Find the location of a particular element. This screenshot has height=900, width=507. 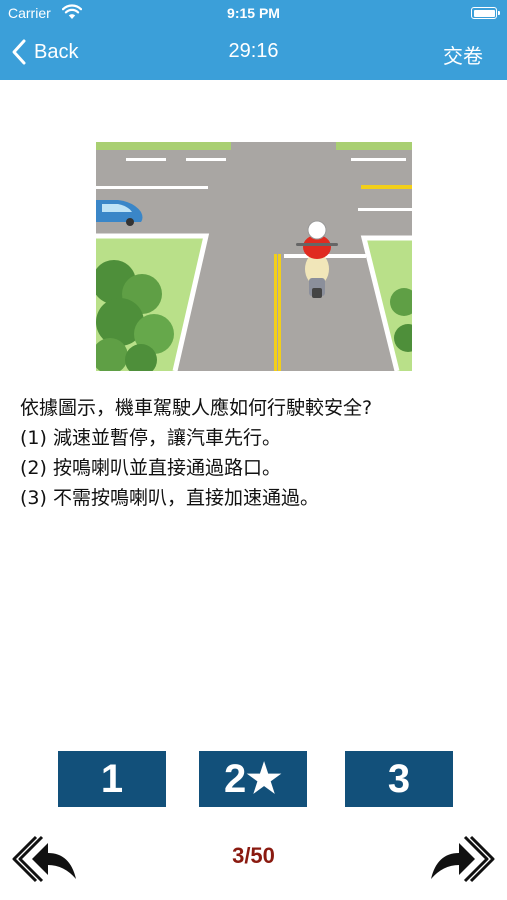

option-3-text: (3) 不需按鳴喇叭，直接加速通過。 is located at coordinates (169, 498).